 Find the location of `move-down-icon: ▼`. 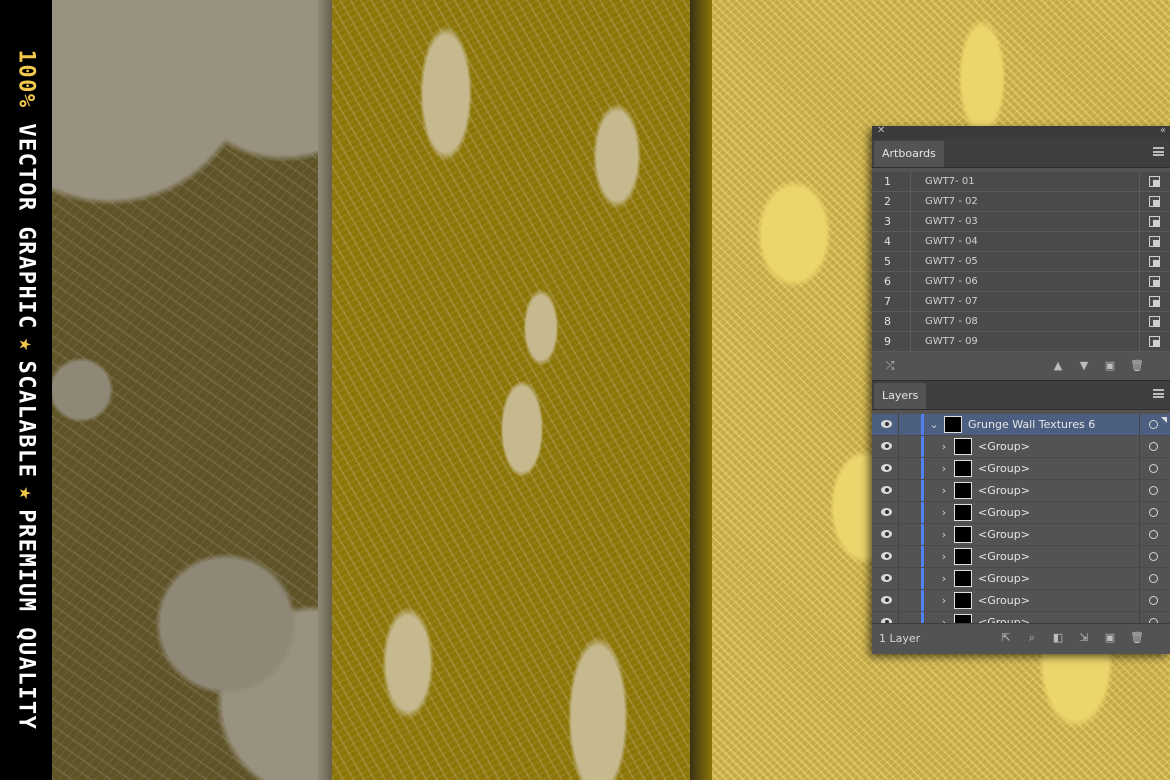

move-down-icon: ▼ is located at coordinates (1084, 366).